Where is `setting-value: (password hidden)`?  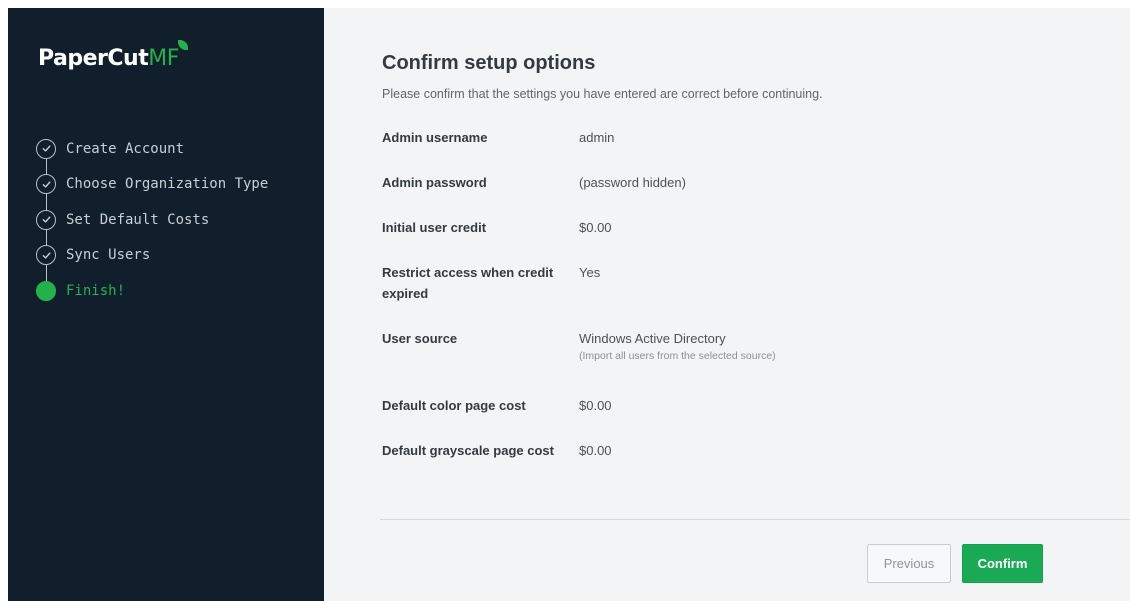
setting-value: (password hidden) is located at coordinates (632, 182).